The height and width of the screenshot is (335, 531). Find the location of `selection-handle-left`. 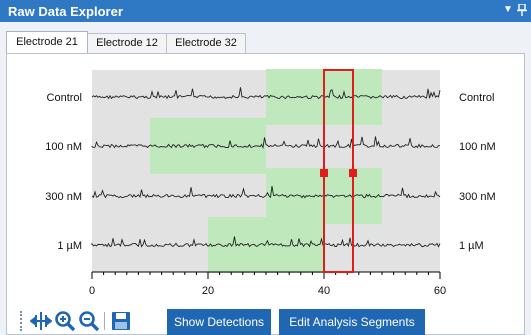

selection-handle-left is located at coordinates (324, 173).